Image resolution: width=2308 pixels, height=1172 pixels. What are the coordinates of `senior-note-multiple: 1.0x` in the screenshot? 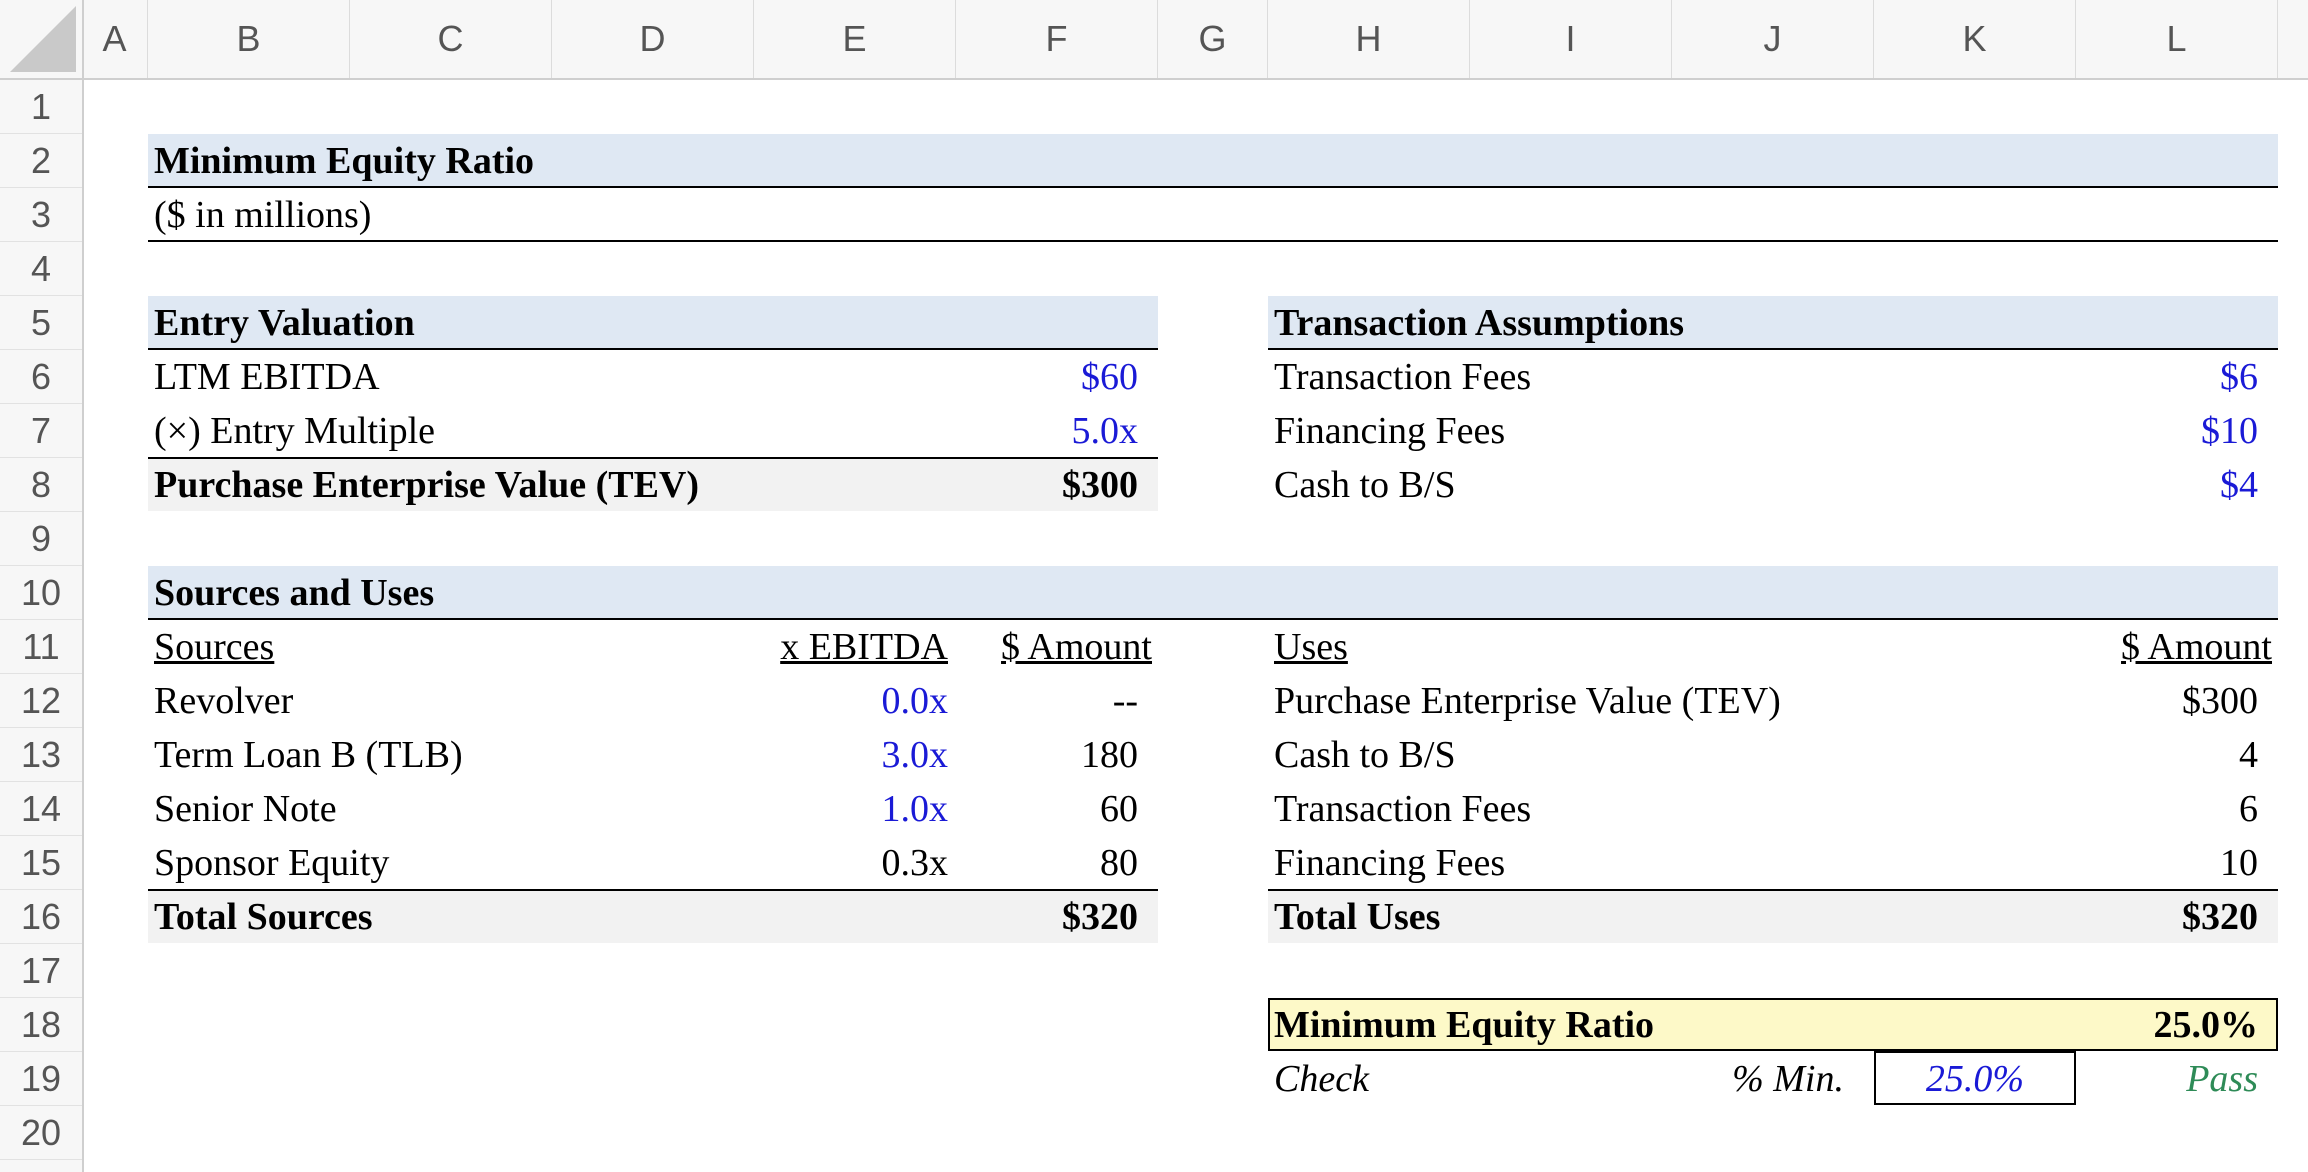 It's located at (851, 809).